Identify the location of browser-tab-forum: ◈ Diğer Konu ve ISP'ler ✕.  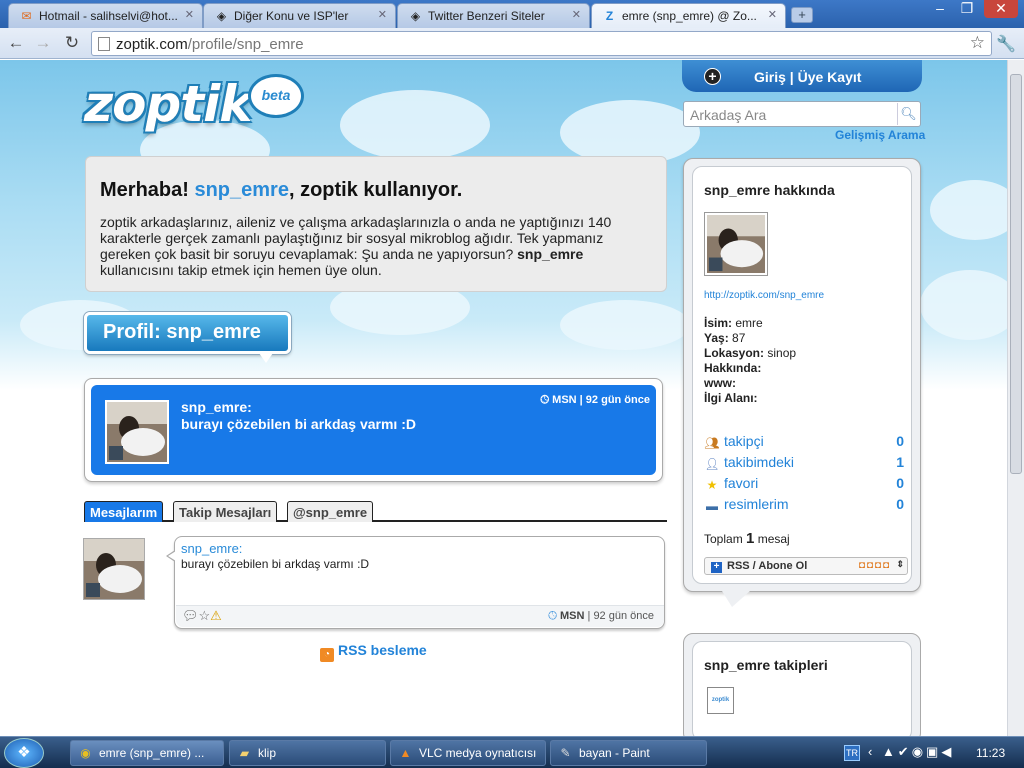
(299, 15).